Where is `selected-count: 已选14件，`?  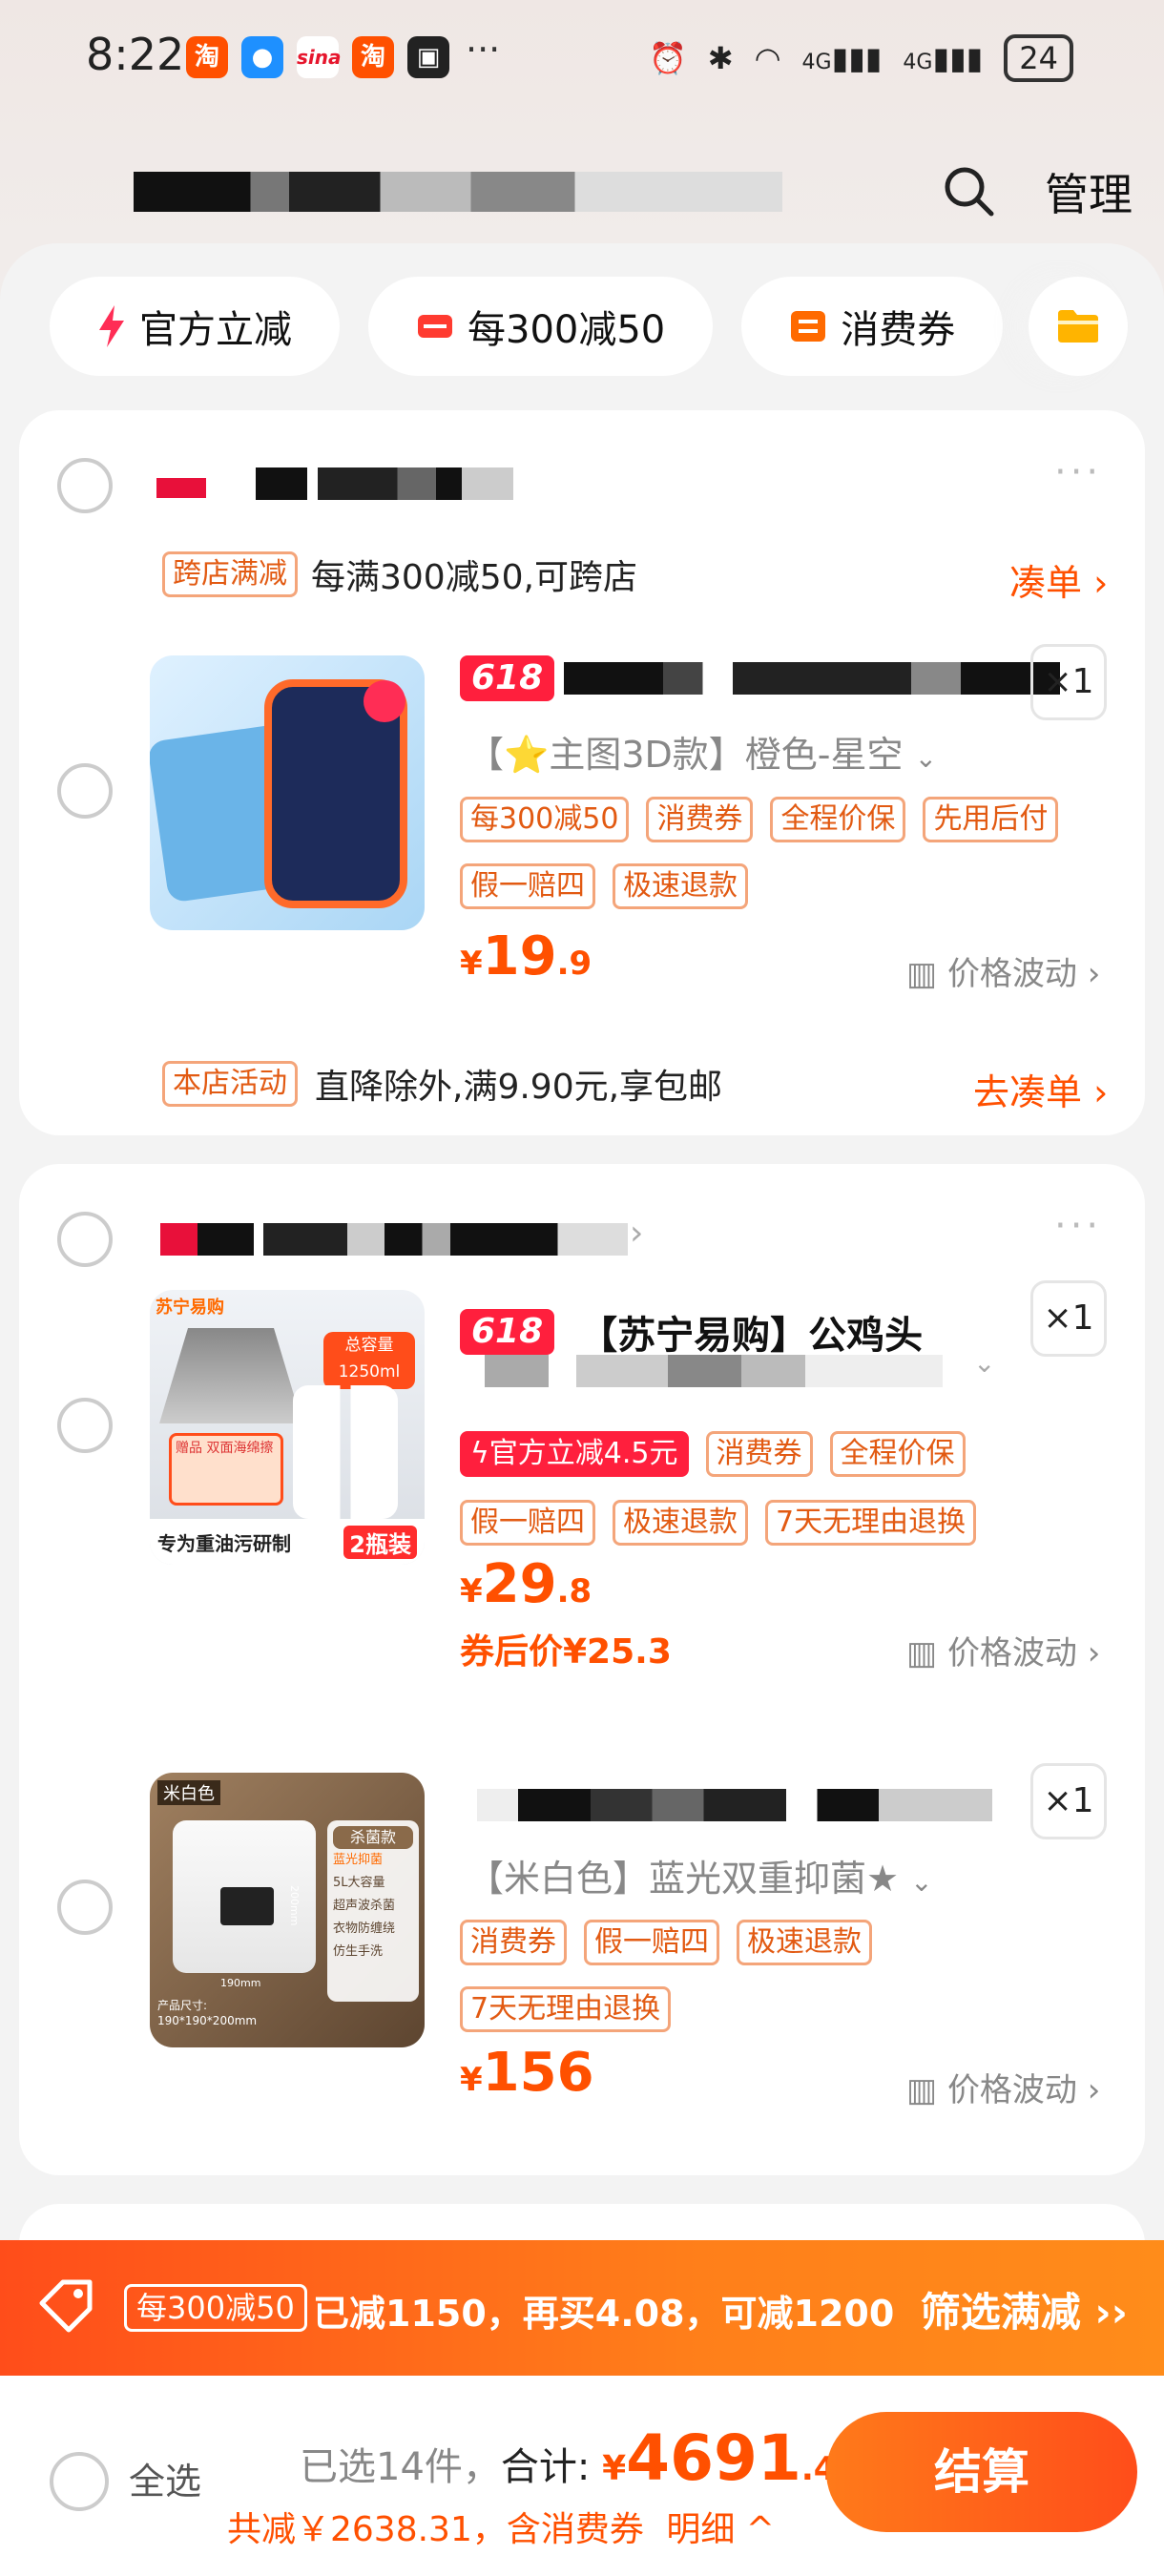 selected-count: 已选14件， is located at coordinates (401, 2467).